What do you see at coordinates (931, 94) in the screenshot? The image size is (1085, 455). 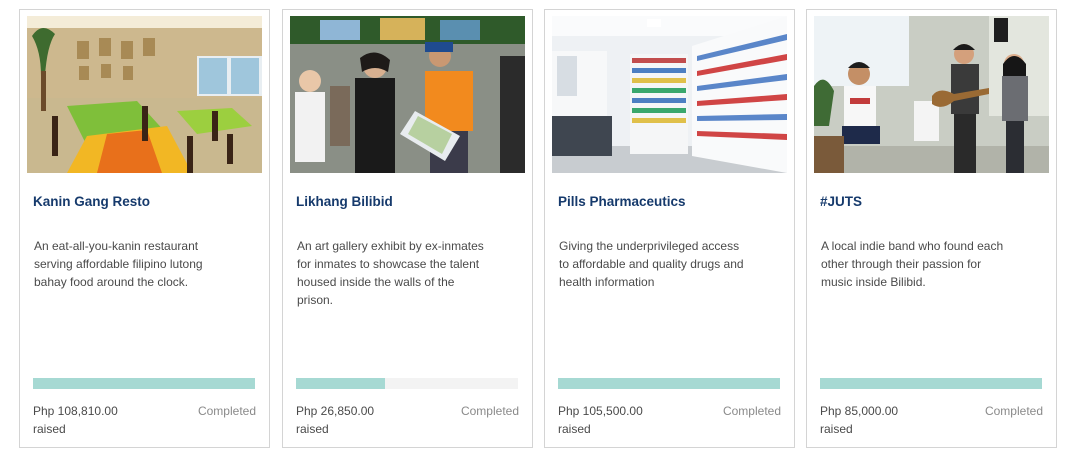 I see `band-photo` at bounding box center [931, 94].